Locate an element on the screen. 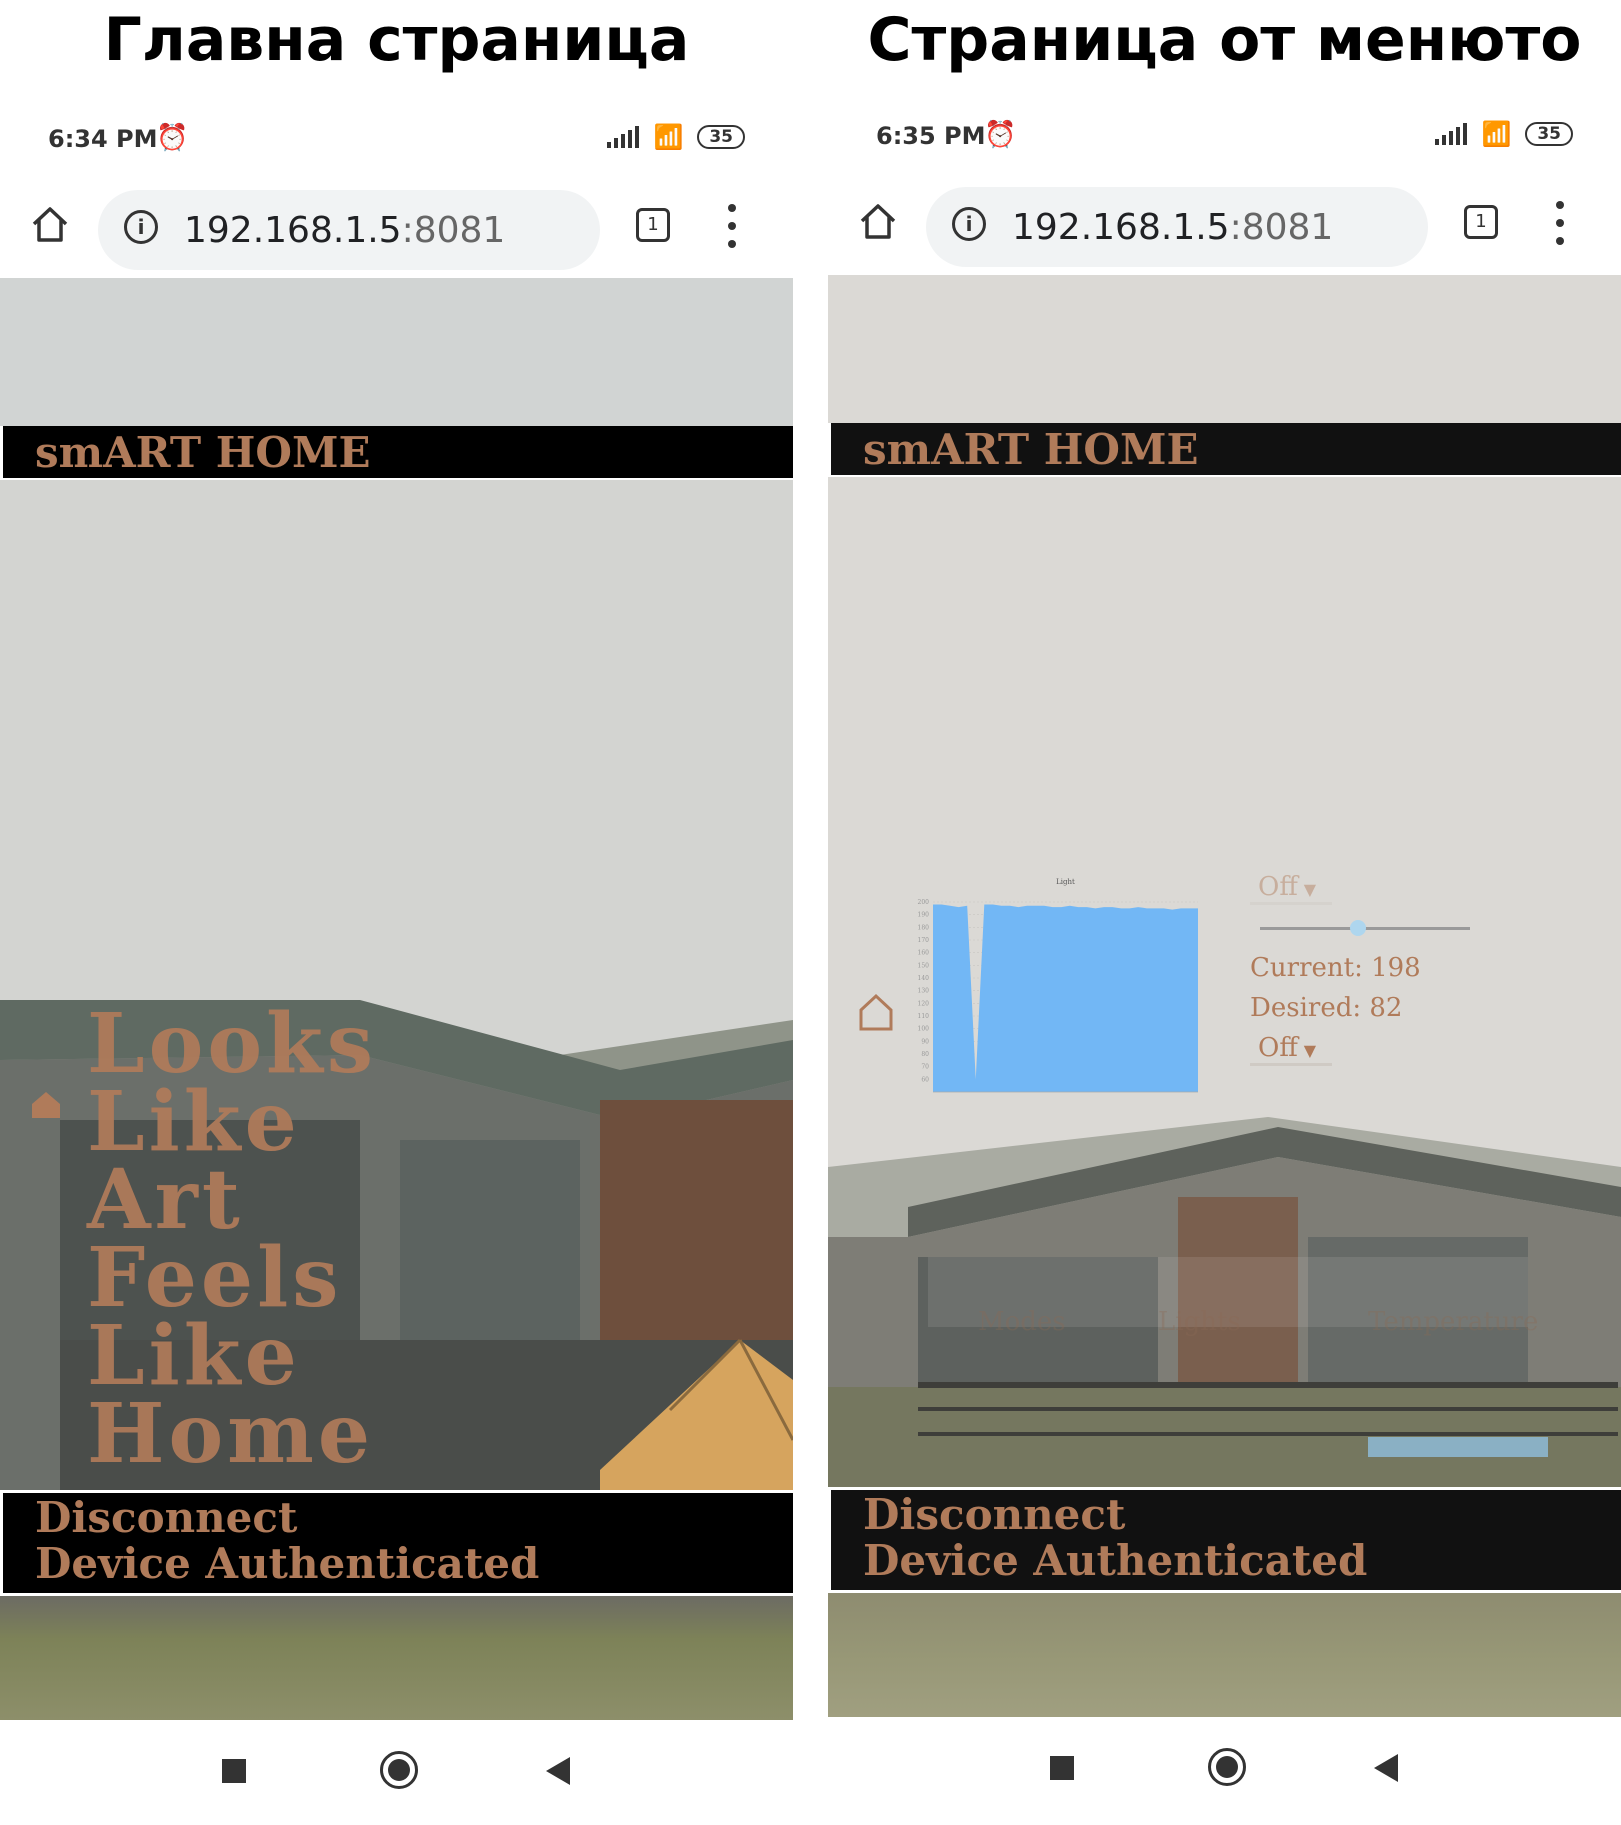 This screenshot has height=1825, width=1621. chart-y-tick: 180 is located at coordinates (924, 927).